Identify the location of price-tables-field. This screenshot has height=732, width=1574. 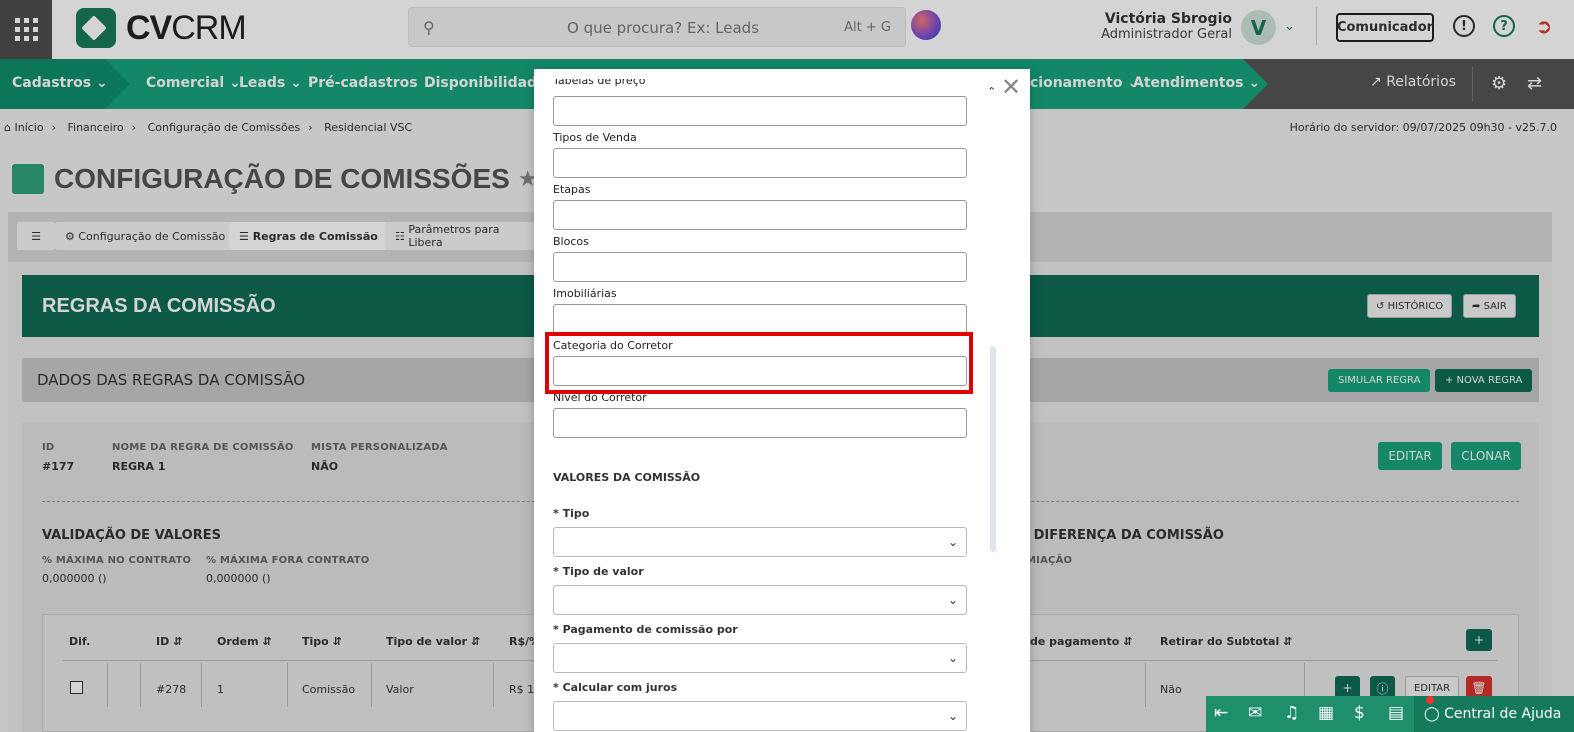
(760, 111).